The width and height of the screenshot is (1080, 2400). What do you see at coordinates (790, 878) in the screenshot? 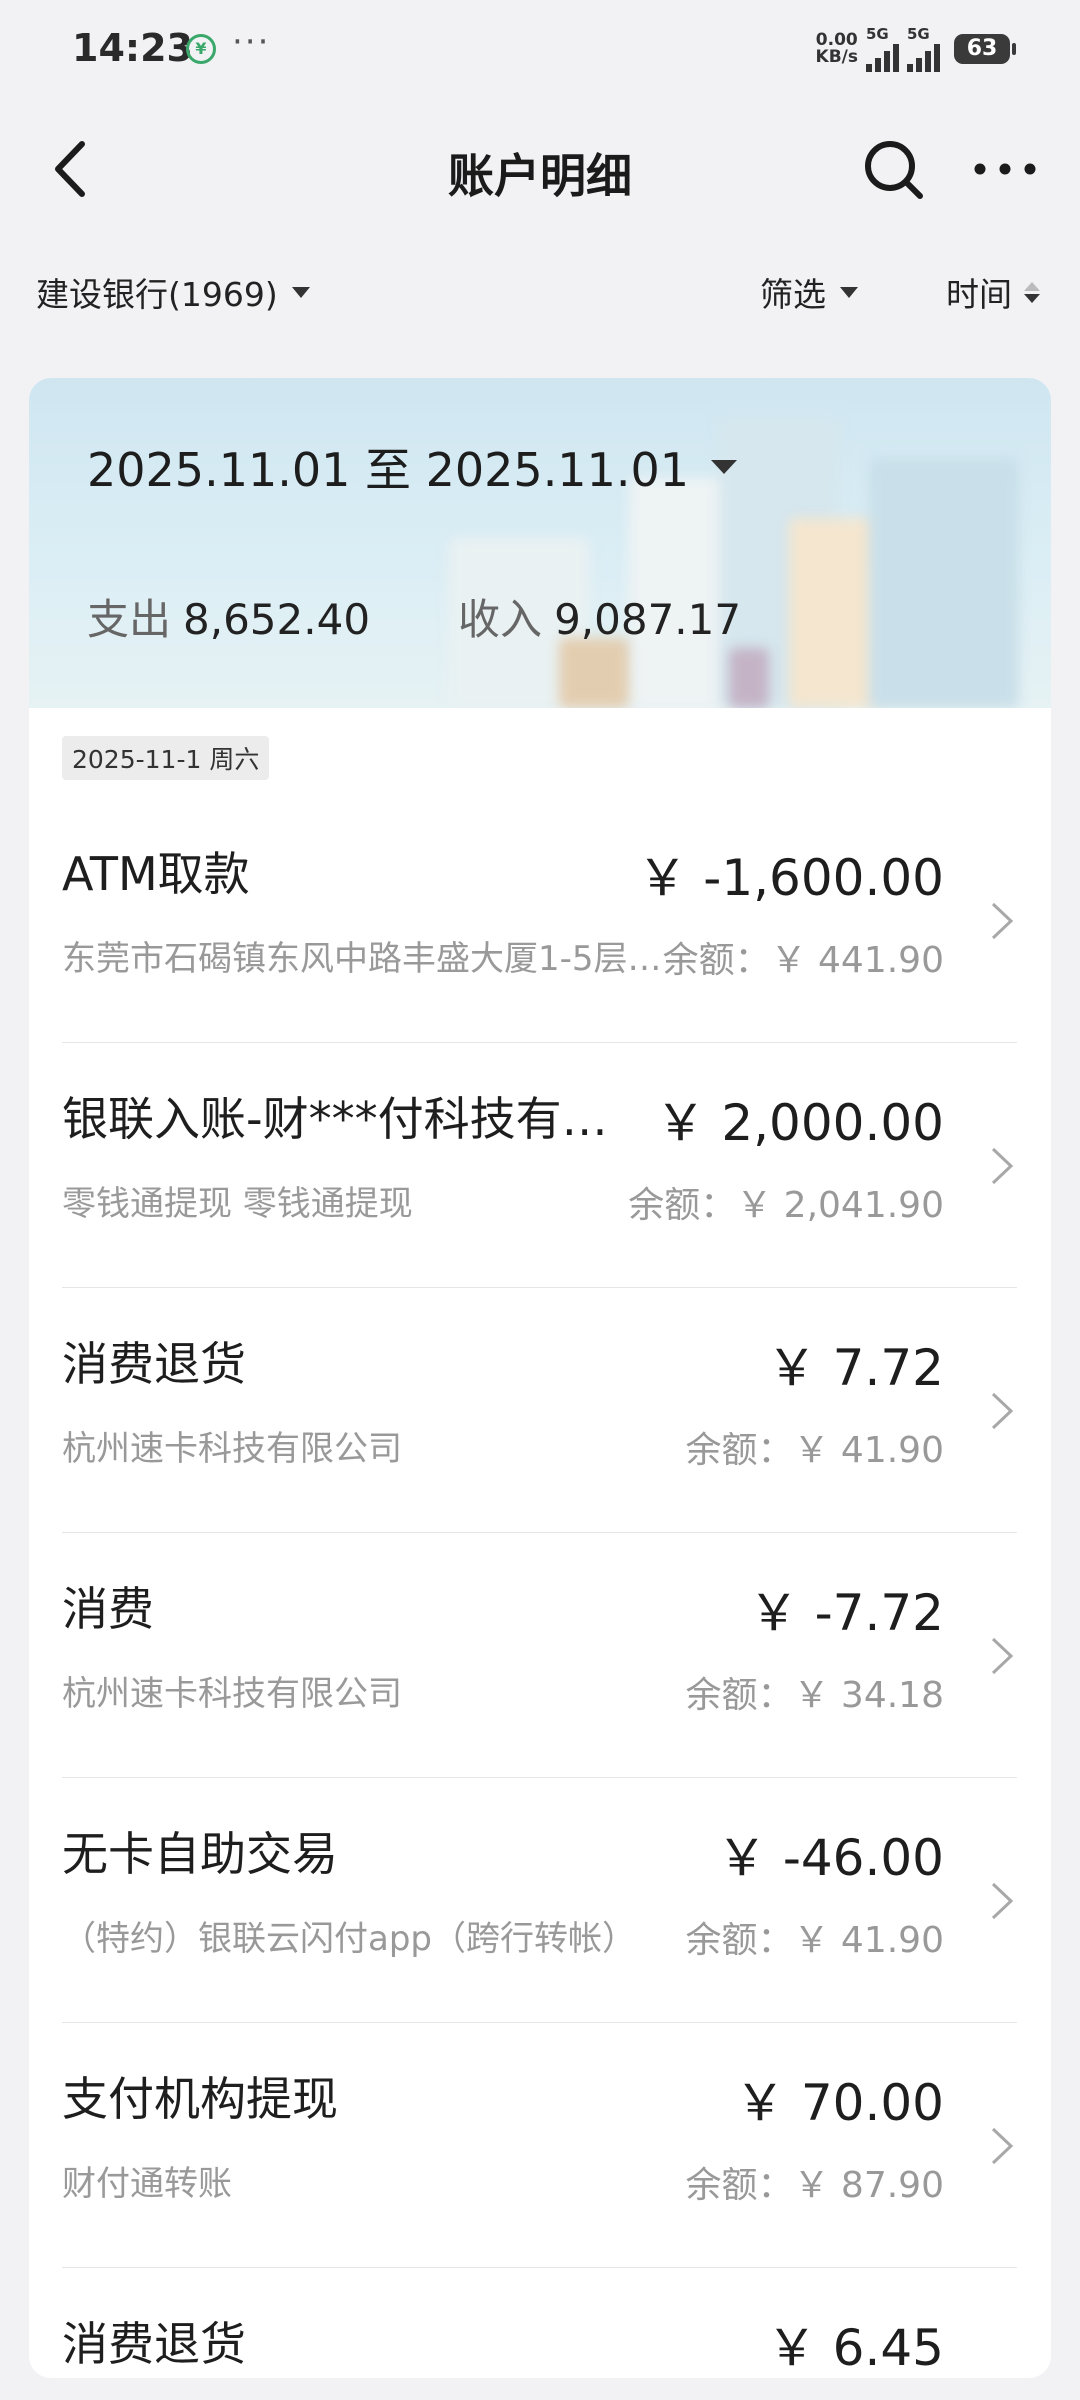
I see `transaction-amount: ￥ -1,600.00` at bounding box center [790, 878].